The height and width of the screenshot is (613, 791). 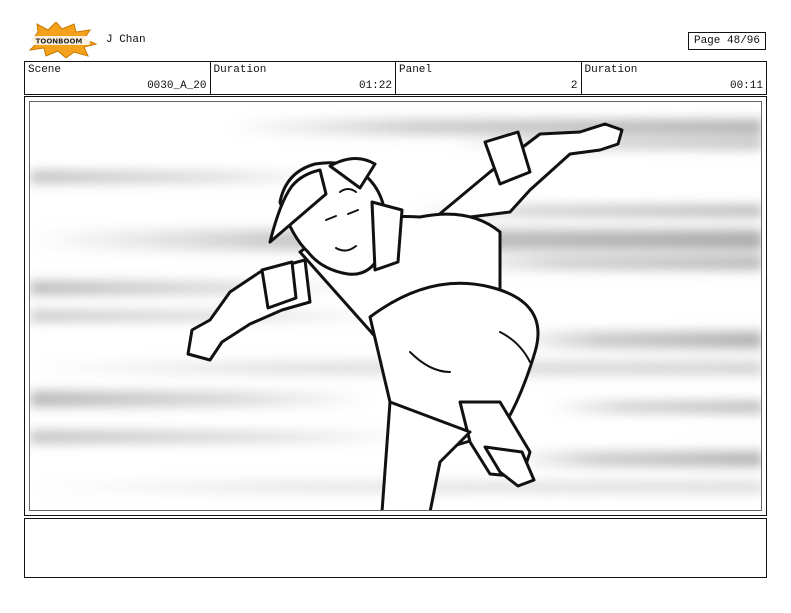 I want to click on panel-cell: Panel 2, so click(x=489, y=78).